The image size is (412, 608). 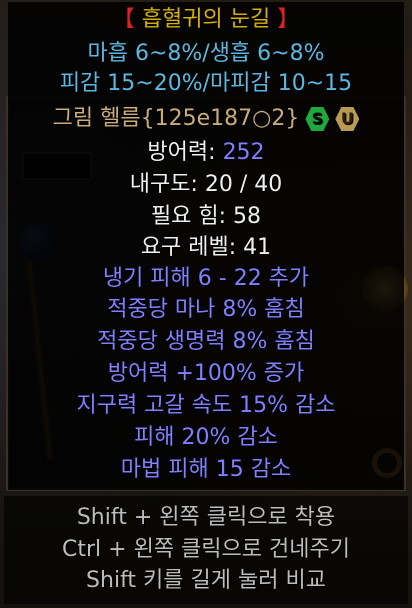 What do you see at coordinates (206, 373) in the screenshot?
I see `mod-defense-increase: 방어력 +100% 증가` at bounding box center [206, 373].